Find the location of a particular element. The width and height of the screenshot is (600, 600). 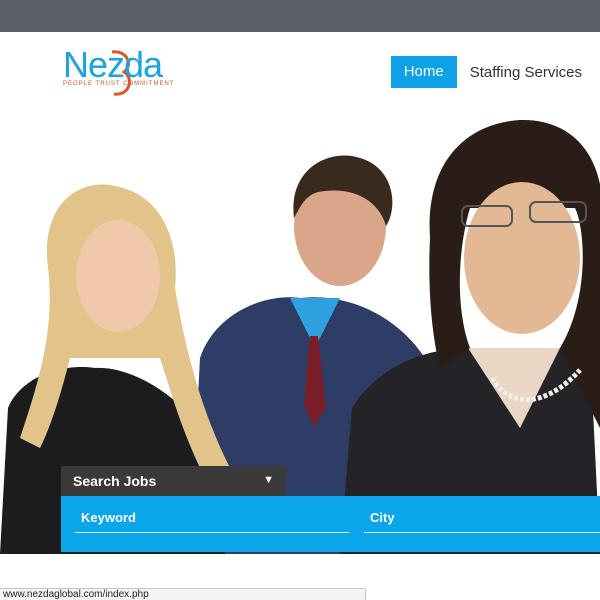

nav-staffing-services: Staffing Services is located at coordinates (535, 72).